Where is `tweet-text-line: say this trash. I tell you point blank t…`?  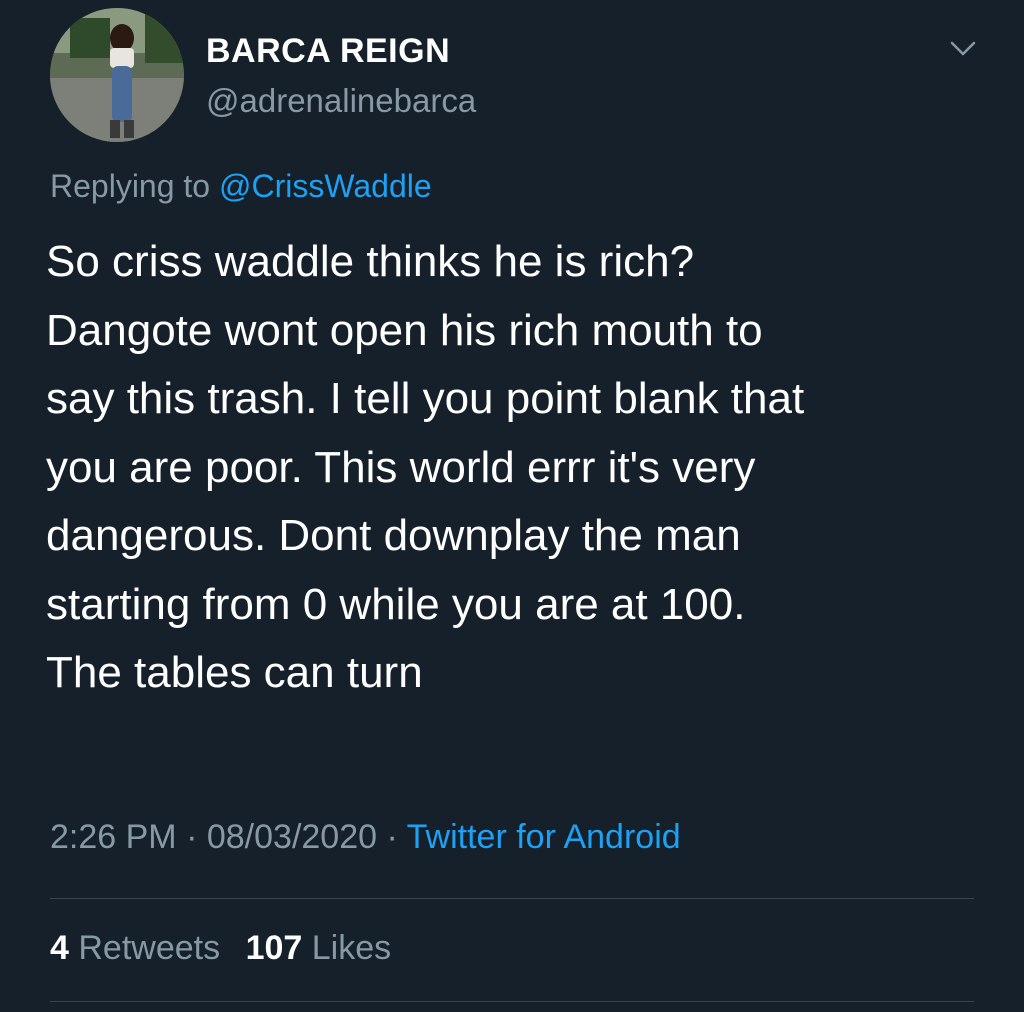
tweet-text-line: say this trash. I tell you point blank t… is located at coordinates (425, 398).